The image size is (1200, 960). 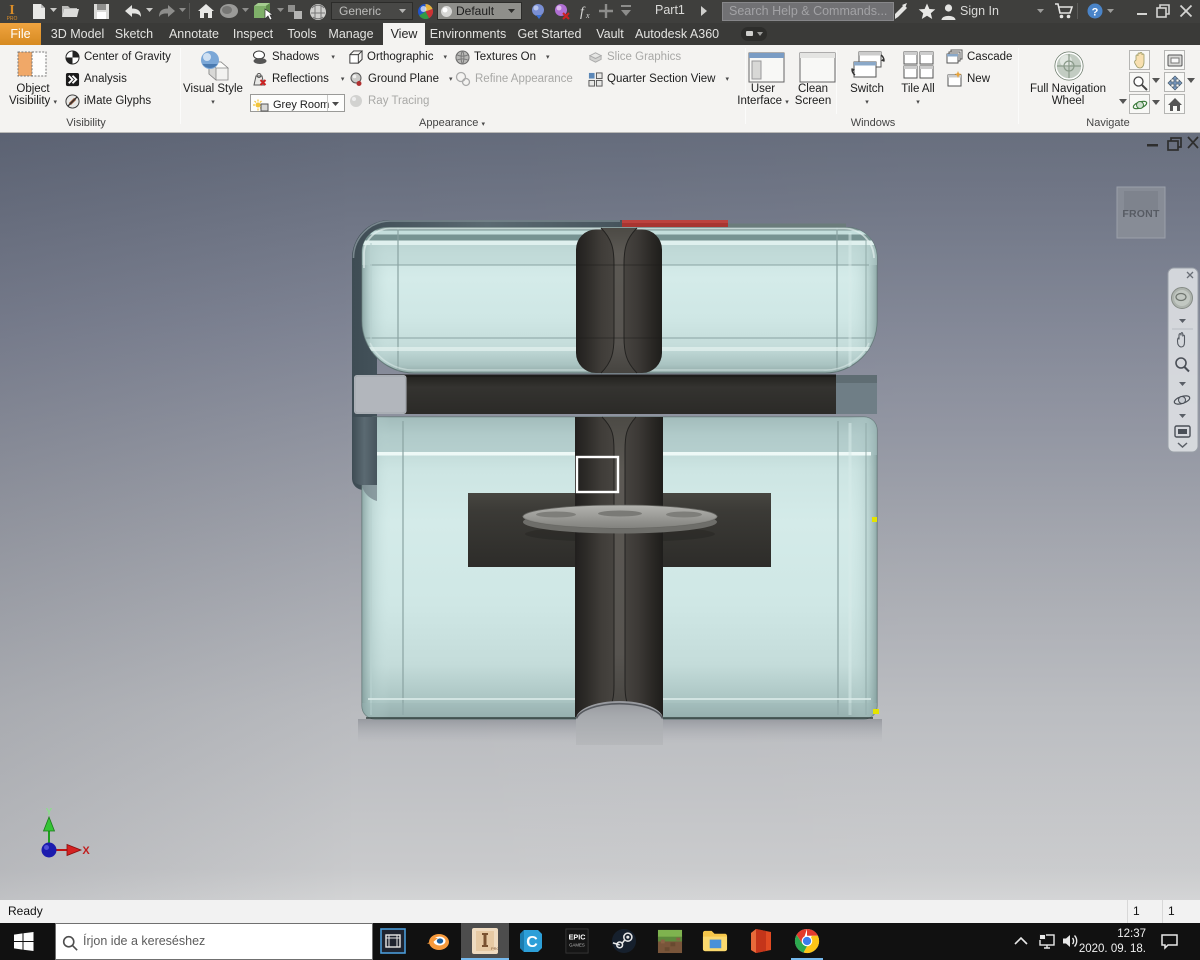 I want to click on svg-text: C, so click(x=532, y=942).